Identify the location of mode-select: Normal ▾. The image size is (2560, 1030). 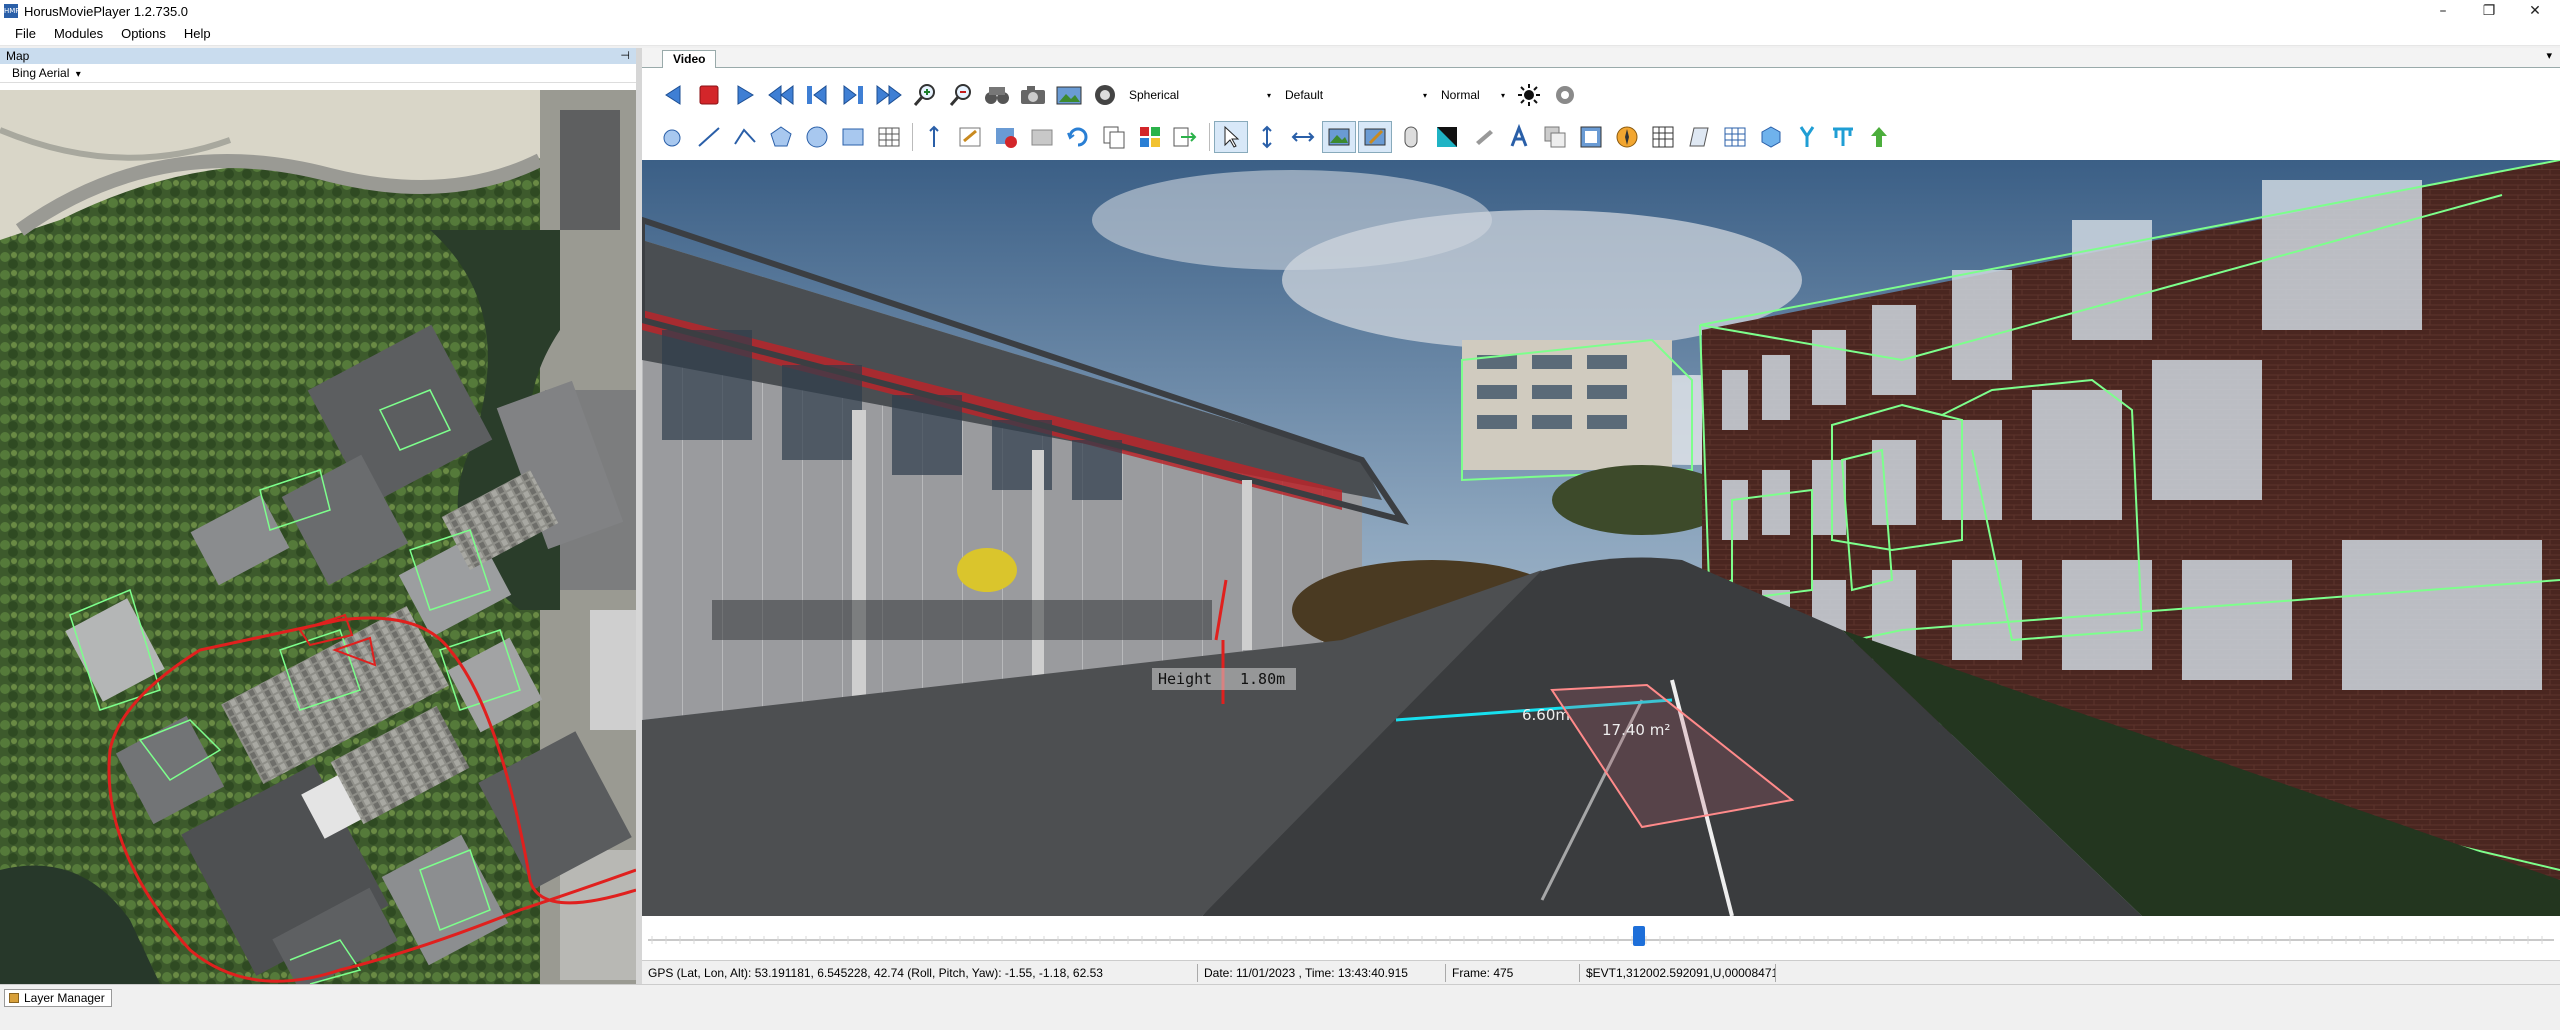
(1473, 95).